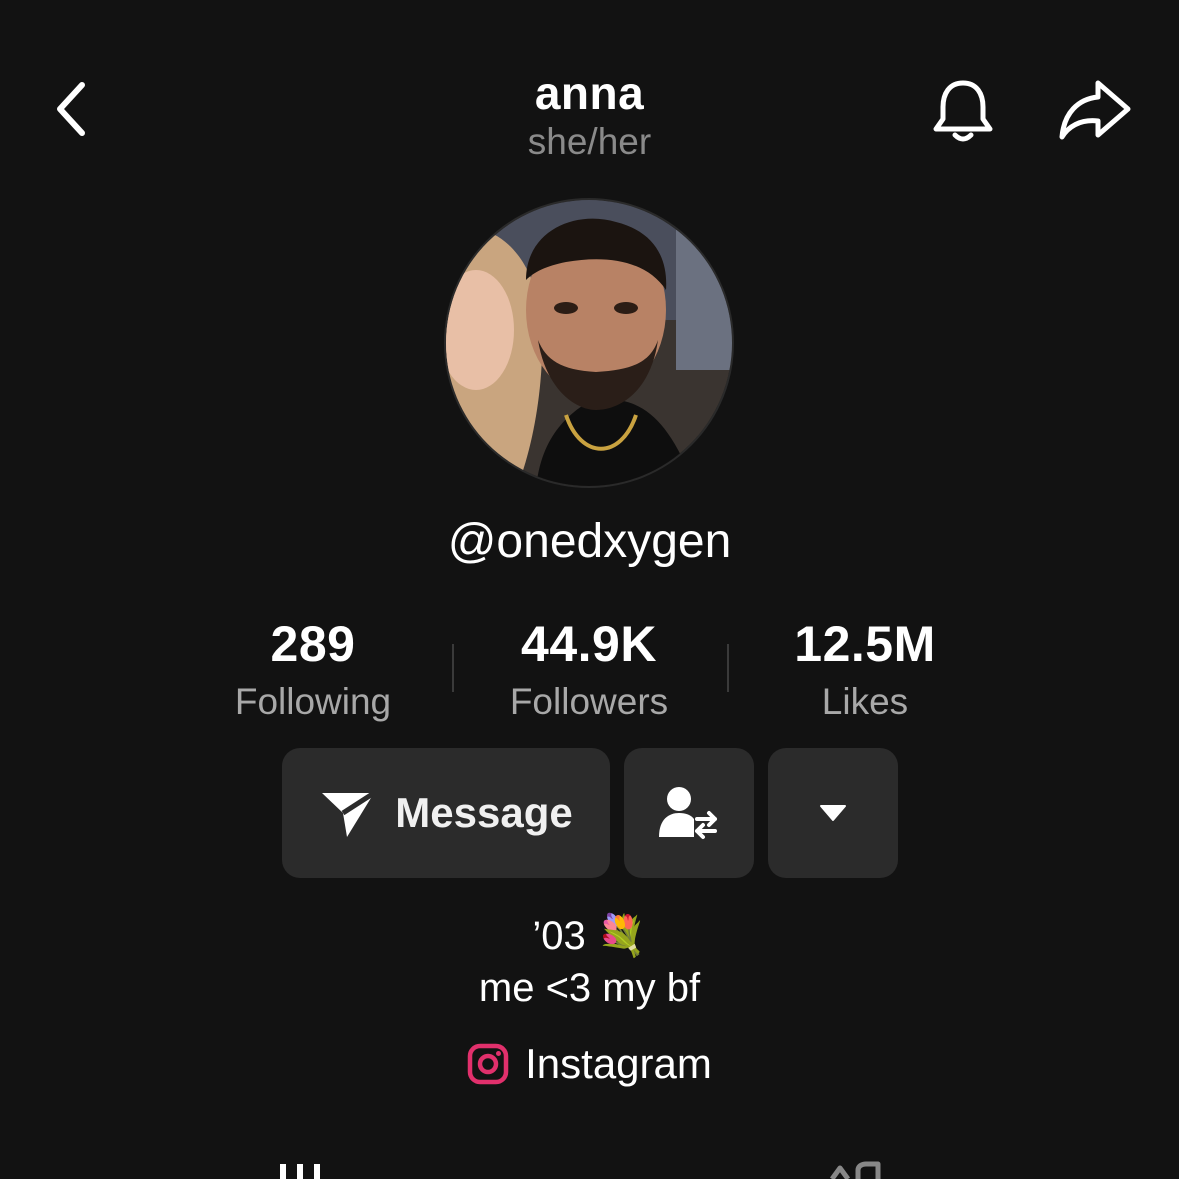 Image resolution: width=1179 pixels, height=1179 pixels. I want to click on share-arrow-icon, so click(1095, 110).